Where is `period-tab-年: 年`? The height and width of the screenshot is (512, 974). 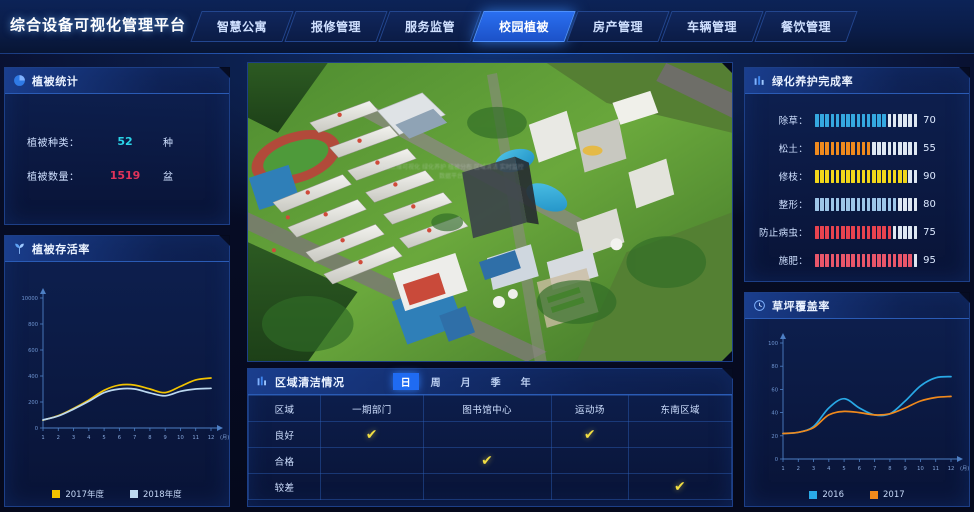
period-tab-年: 年 is located at coordinates (526, 381).